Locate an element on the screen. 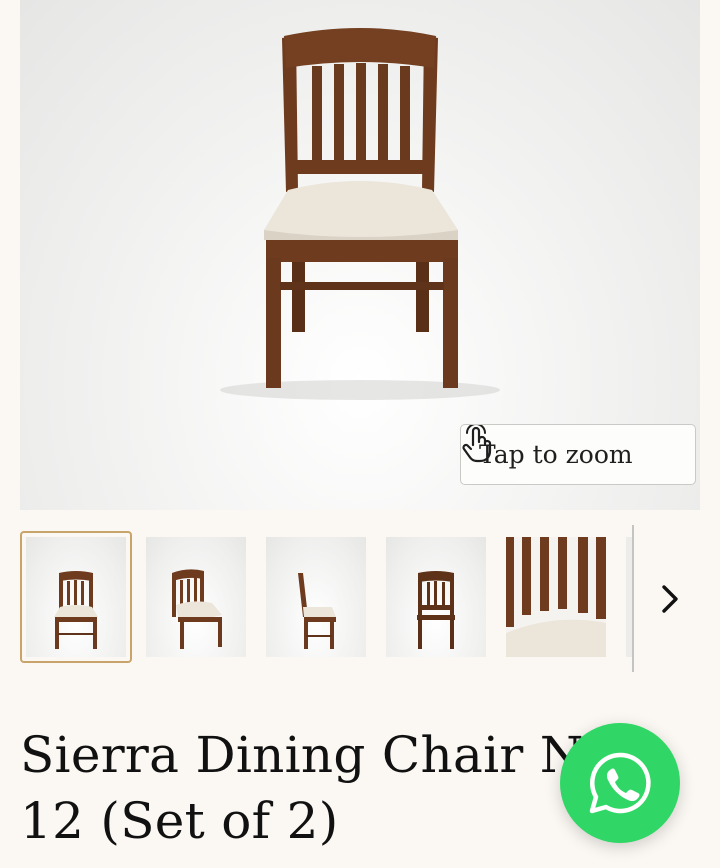 The width and height of the screenshot is (720, 868). thumbnail-side is located at coordinates (316, 597).